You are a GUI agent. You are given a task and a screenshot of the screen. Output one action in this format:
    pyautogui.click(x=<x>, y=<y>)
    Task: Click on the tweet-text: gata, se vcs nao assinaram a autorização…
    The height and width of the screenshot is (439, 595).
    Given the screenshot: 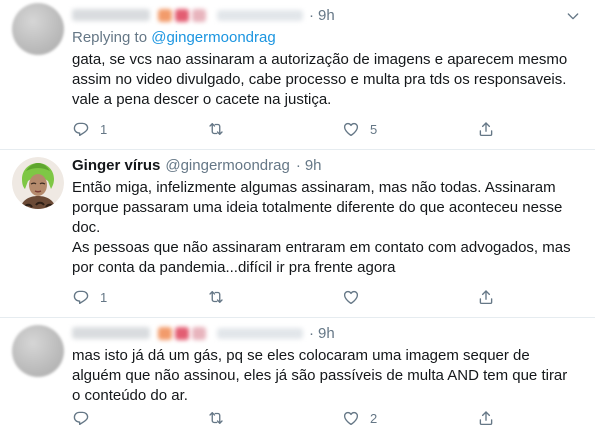 What is the action you would take?
    pyautogui.click(x=326, y=80)
    